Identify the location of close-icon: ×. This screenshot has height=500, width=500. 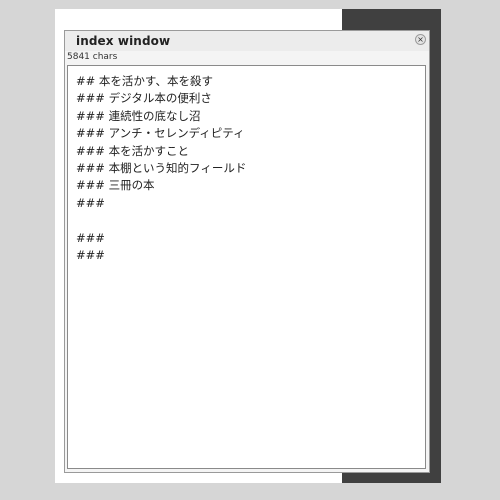
(420, 39).